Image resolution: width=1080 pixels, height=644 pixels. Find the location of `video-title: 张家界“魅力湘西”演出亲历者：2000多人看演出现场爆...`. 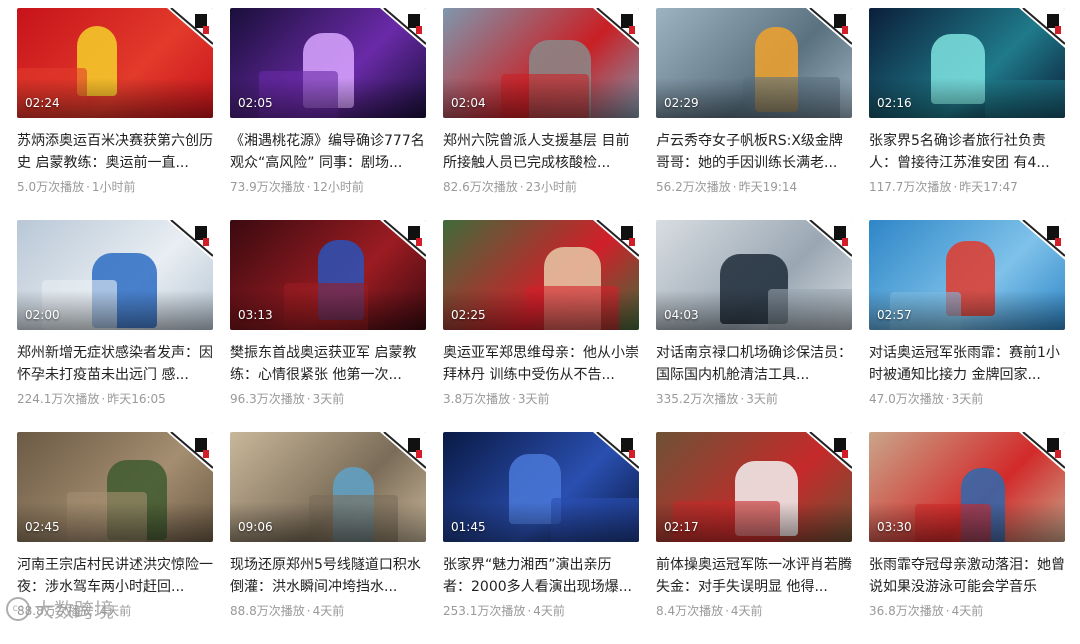

video-title: 张家界“魅力湘西”演出亲历者：2000多人看演出现场爆... is located at coordinates (541, 576).